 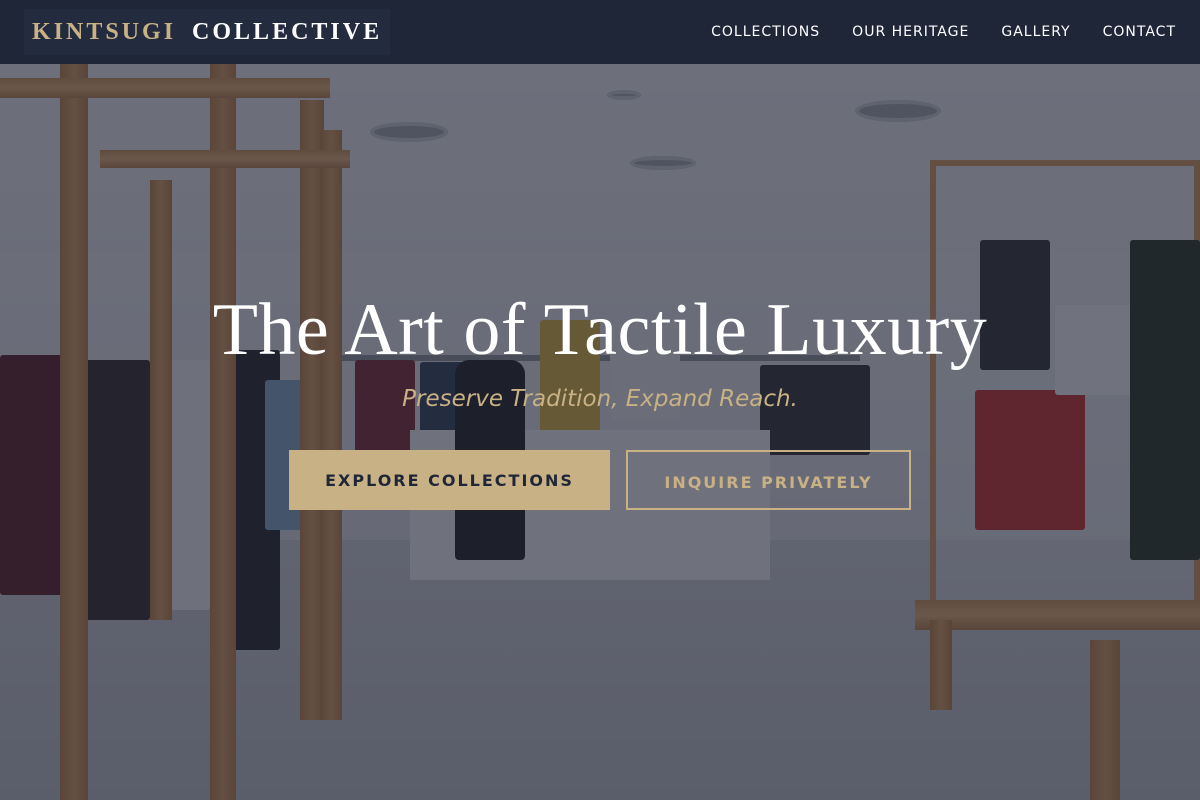 I want to click on hero-subtitle: Preserve Tradition, Expand Reach., so click(x=600, y=399).